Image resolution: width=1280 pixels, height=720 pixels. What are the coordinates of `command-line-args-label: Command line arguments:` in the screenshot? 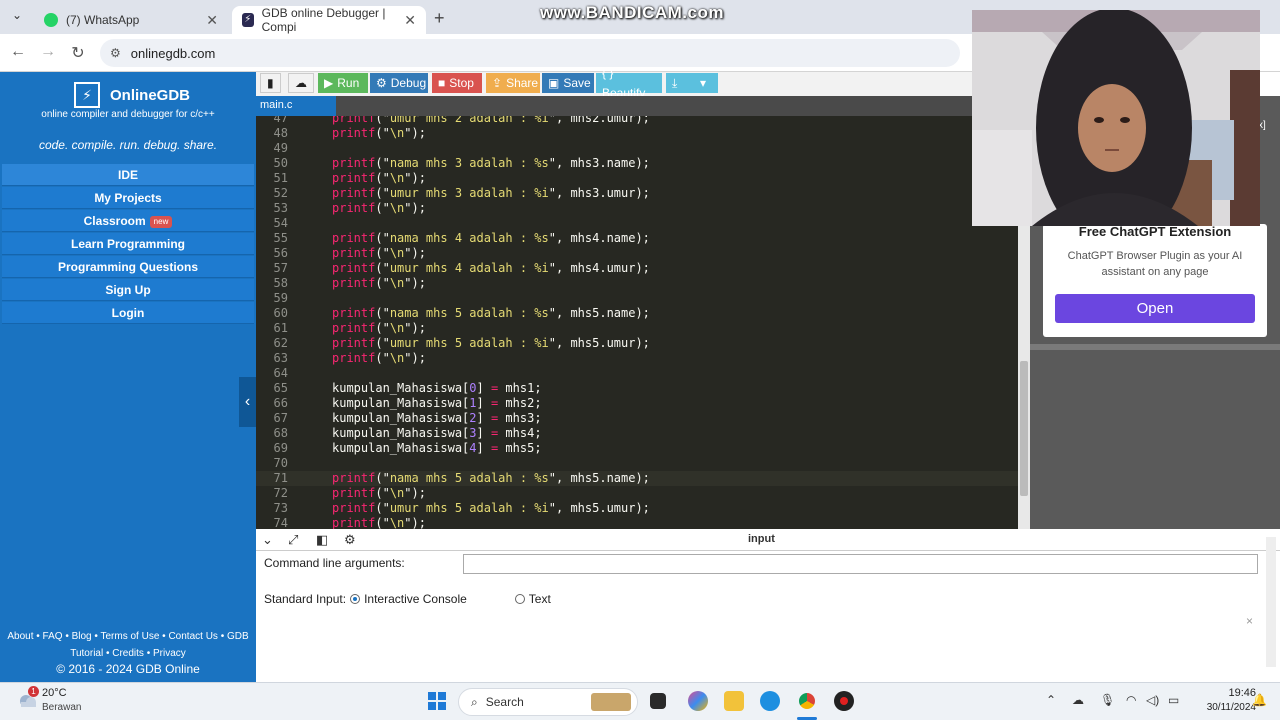 It's located at (334, 563).